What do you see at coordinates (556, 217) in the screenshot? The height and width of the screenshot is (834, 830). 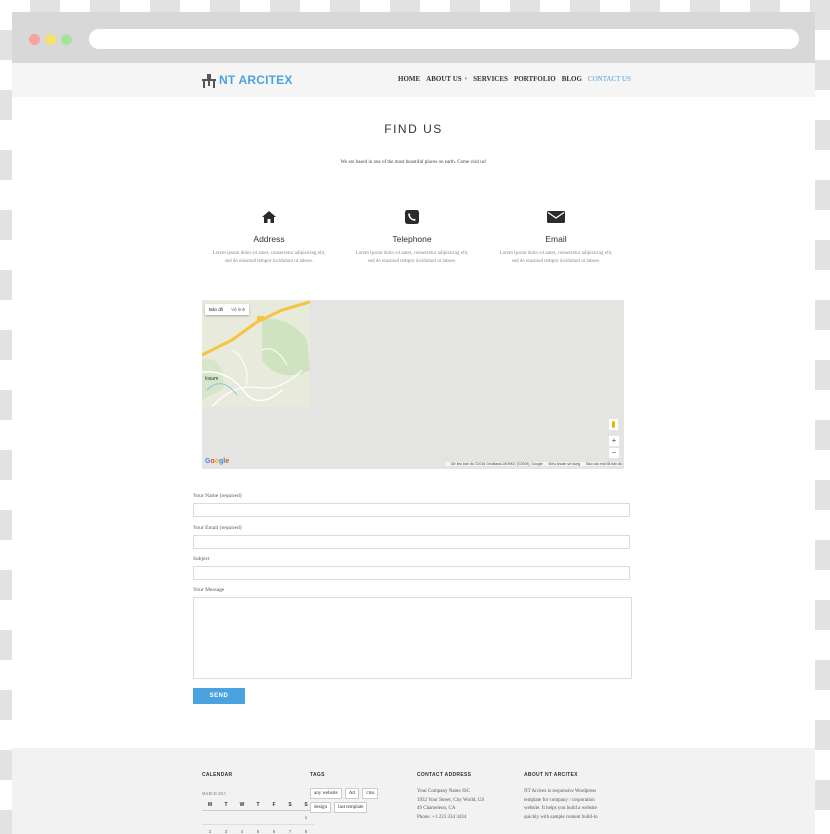 I see `envelope-icon` at bounding box center [556, 217].